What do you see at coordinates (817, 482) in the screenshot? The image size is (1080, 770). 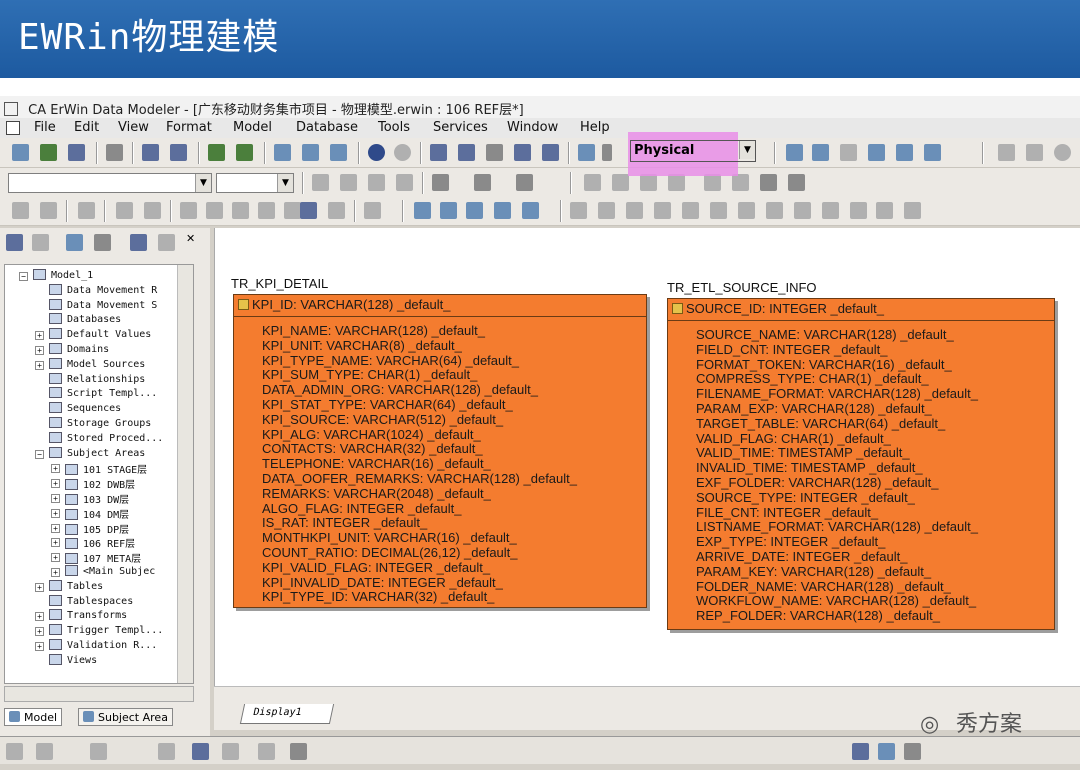 I see `entity-attribute: EXF_FOLDER: VARCHAR(128) _default_` at bounding box center [817, 482].